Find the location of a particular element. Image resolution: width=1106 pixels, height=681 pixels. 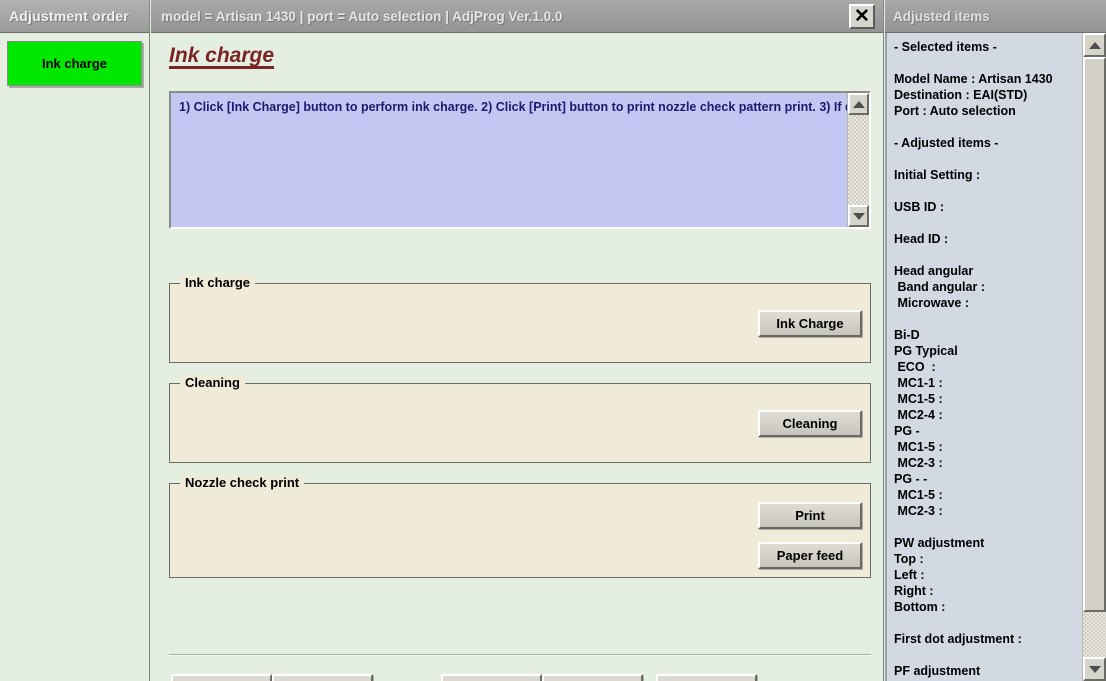

group-ink-charge: Ink charge Ink Charge is located at coordinates (520, 319).